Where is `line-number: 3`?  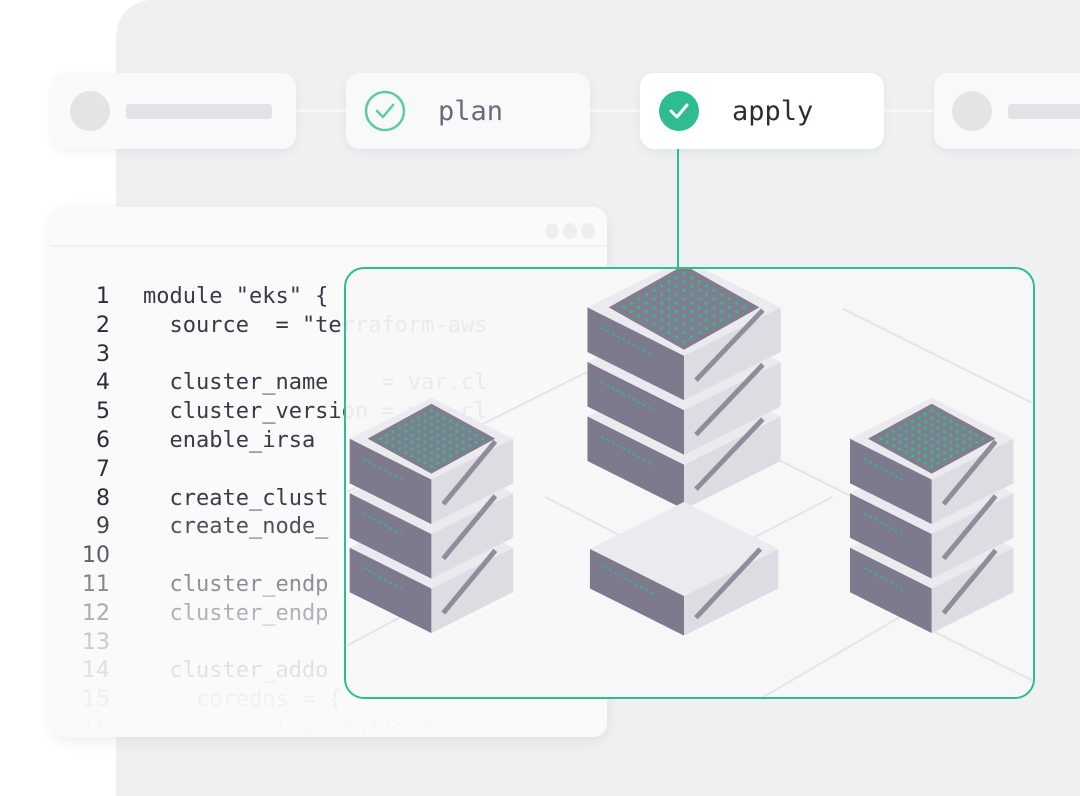 line-number: 3 is located at coordinates (103, 354).